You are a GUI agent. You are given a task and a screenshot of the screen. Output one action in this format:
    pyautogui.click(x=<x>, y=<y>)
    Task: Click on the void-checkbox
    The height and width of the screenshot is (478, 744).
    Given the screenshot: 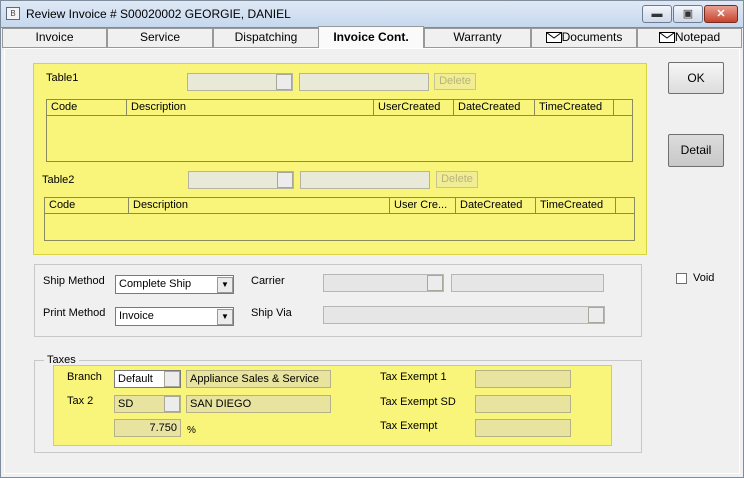 What is the action you would take?
    pyautogui.click(x=681, y=278)
    